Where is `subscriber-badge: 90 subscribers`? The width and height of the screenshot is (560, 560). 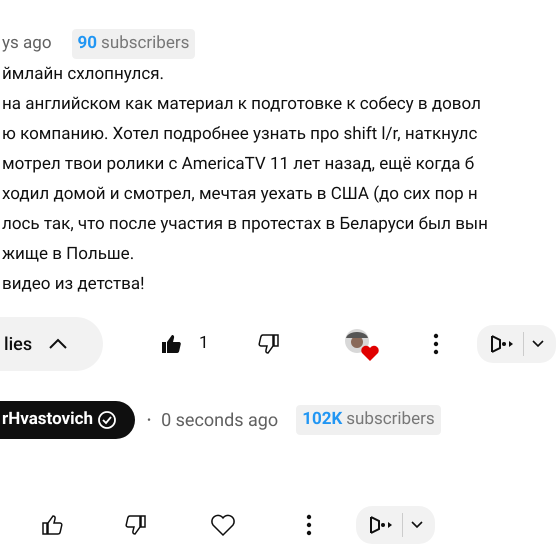 subscriber-badge: 90 subscribers is located at coordinates (134, 44).